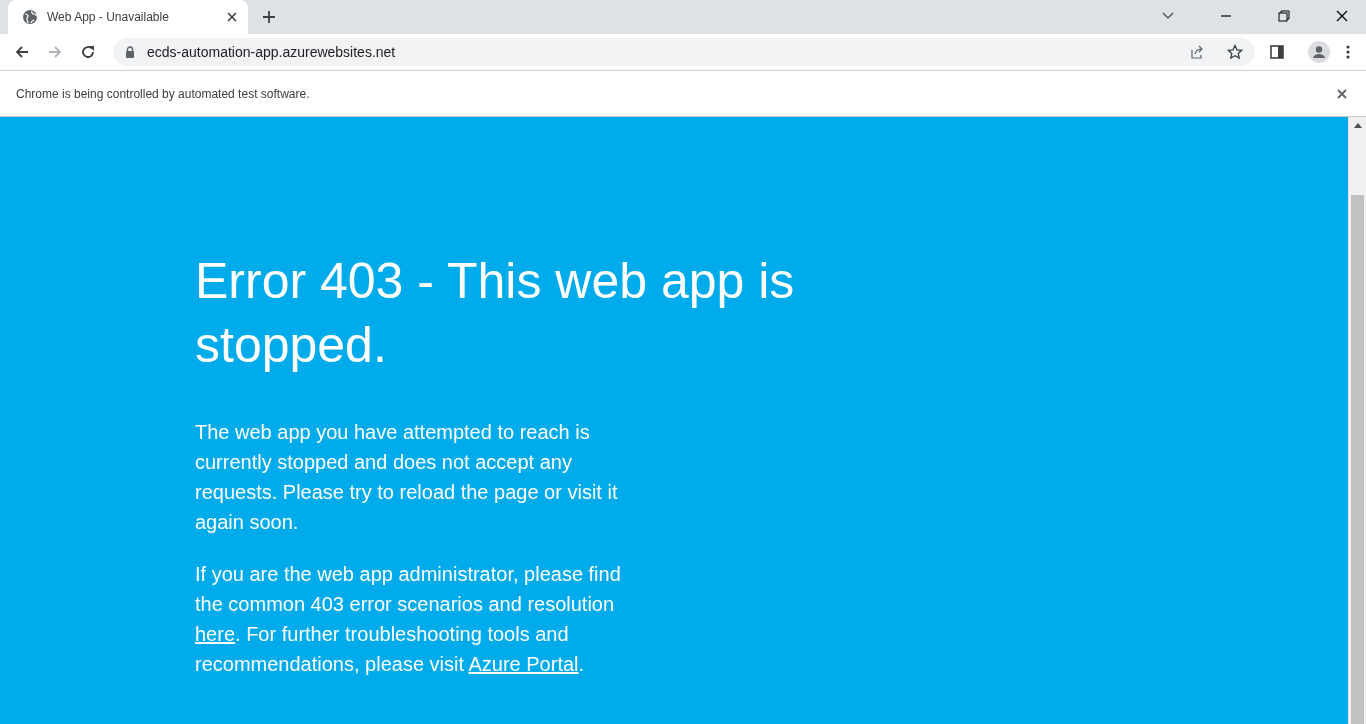 The width and height of the screenshot is (1366, 724). I want to click on new-tab-icon, so click(269, 17).